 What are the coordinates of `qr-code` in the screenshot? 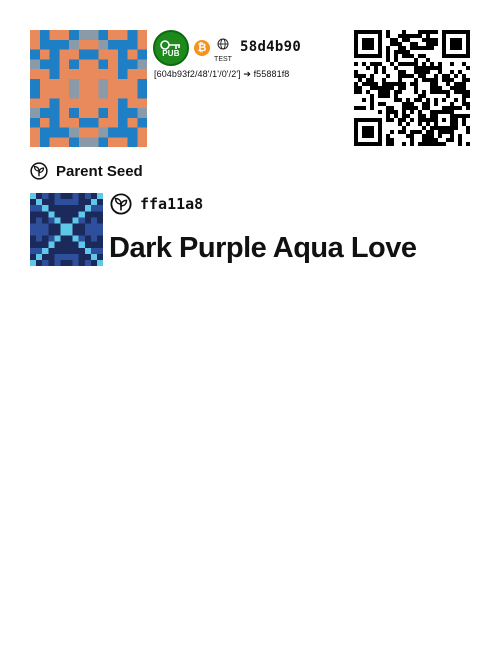 It's located at (412, 88).